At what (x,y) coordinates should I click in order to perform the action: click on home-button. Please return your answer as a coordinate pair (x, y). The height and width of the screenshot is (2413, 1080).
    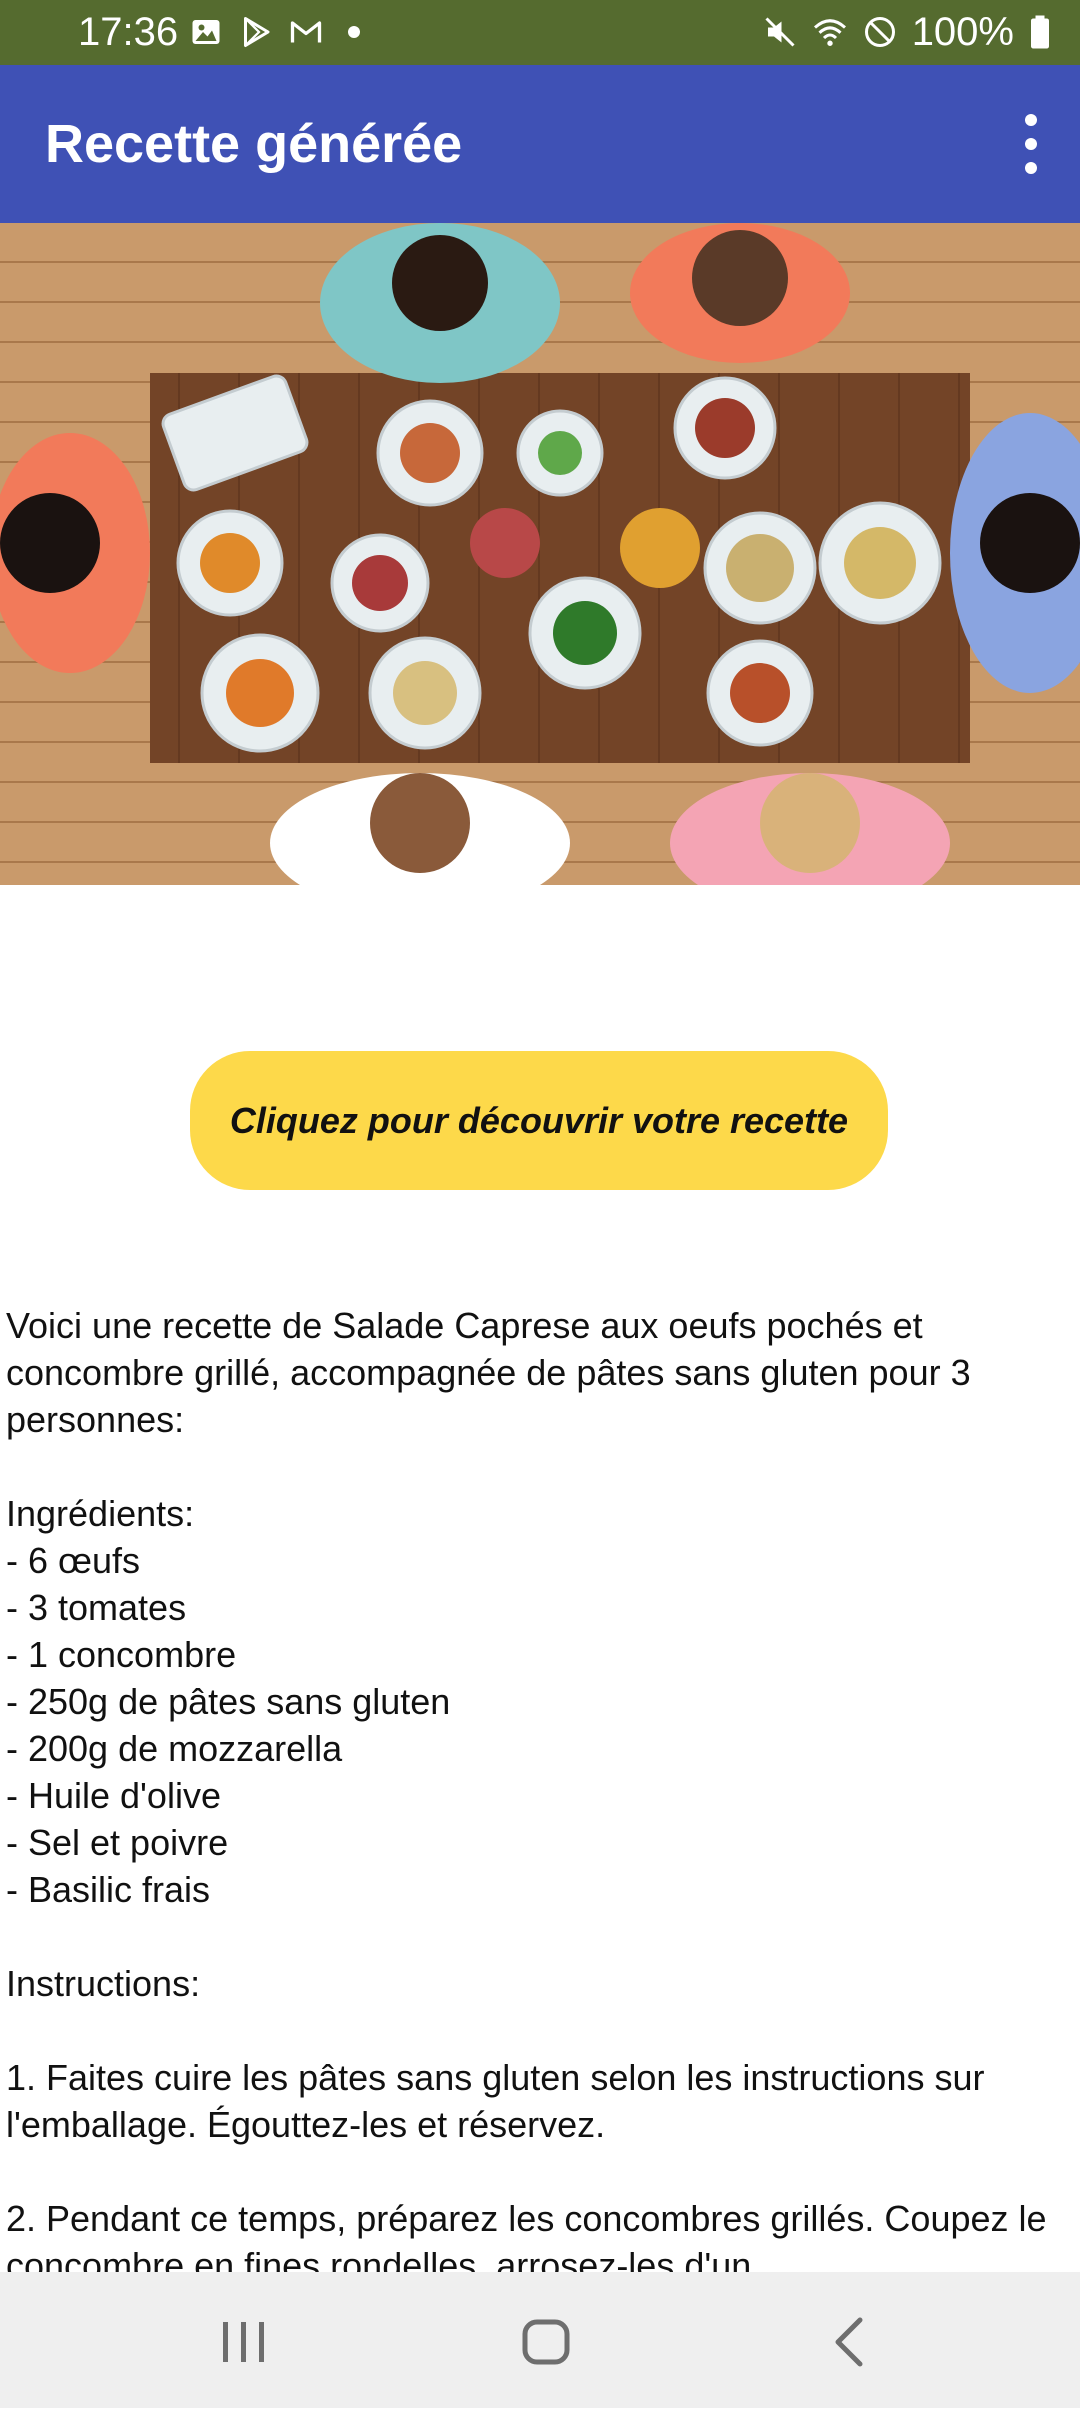
    Looking at the image, I should click on (546, 2340).